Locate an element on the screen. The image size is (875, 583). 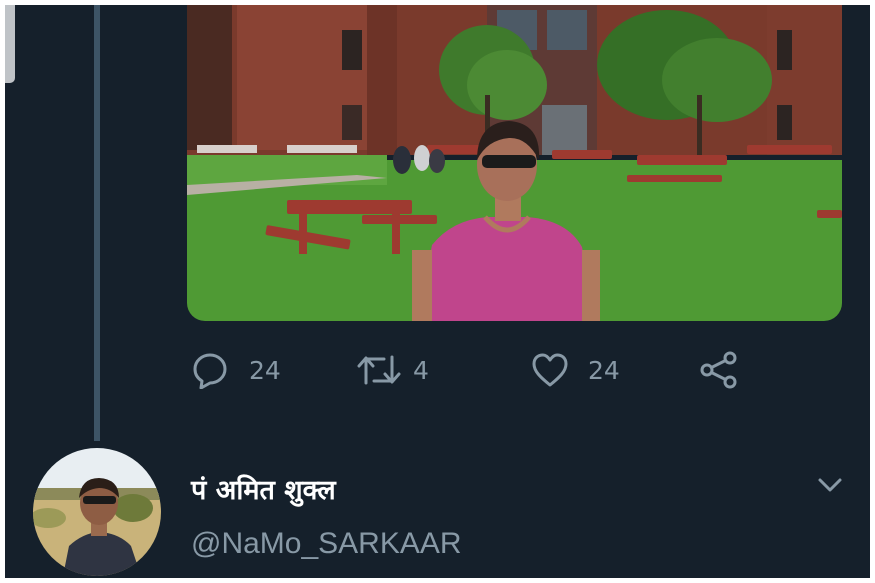
reply-count: 24 is located at coordinates (265, 370).